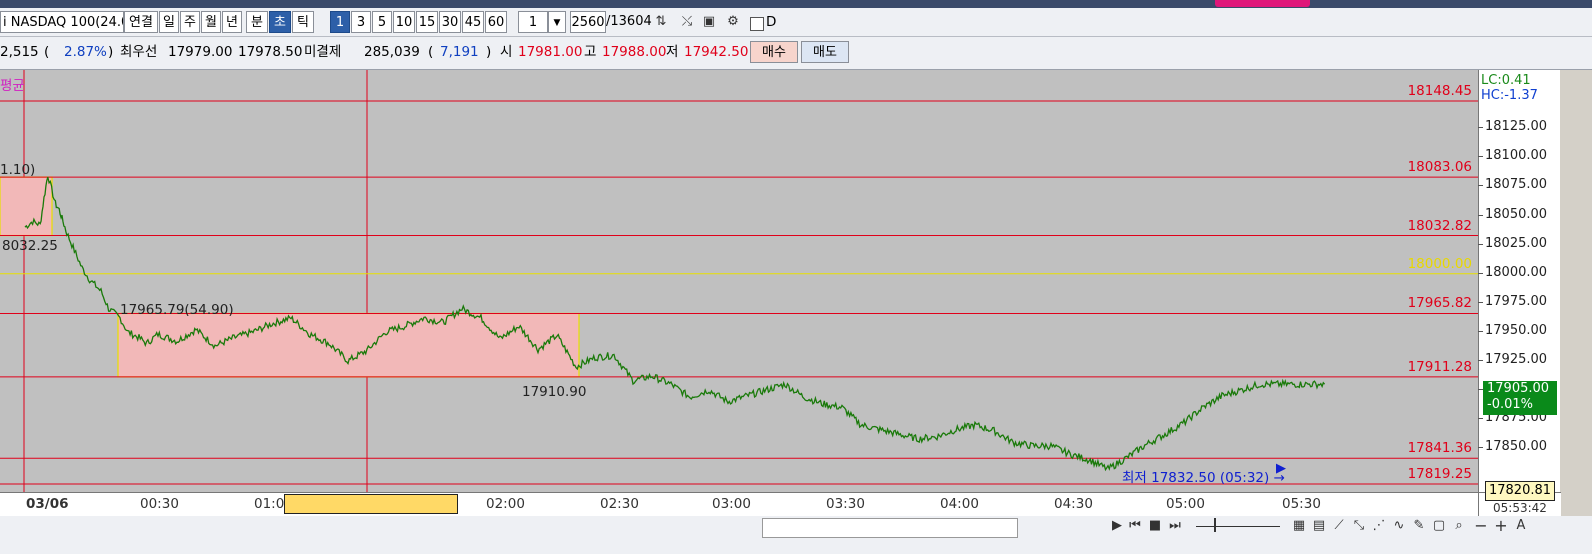 Image resolution: width=1592 pixels, height=554 pixels. What do you see at coordinates (232, 22) in the screenshot?
I see `period-button-4: 년` at bounding box center [232, 22].